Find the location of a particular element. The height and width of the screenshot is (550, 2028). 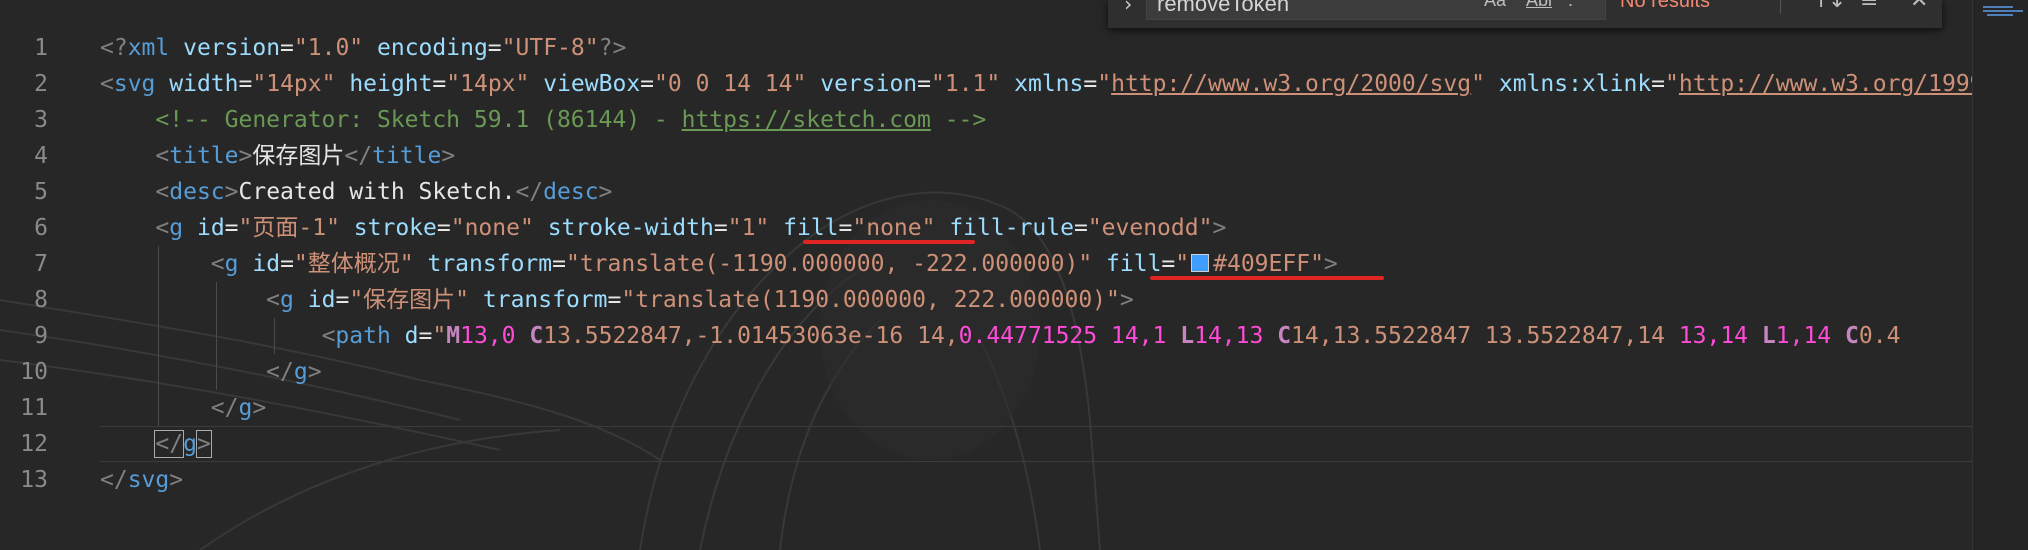

code-token: "保存图片" is located at coordinates (409, 300).